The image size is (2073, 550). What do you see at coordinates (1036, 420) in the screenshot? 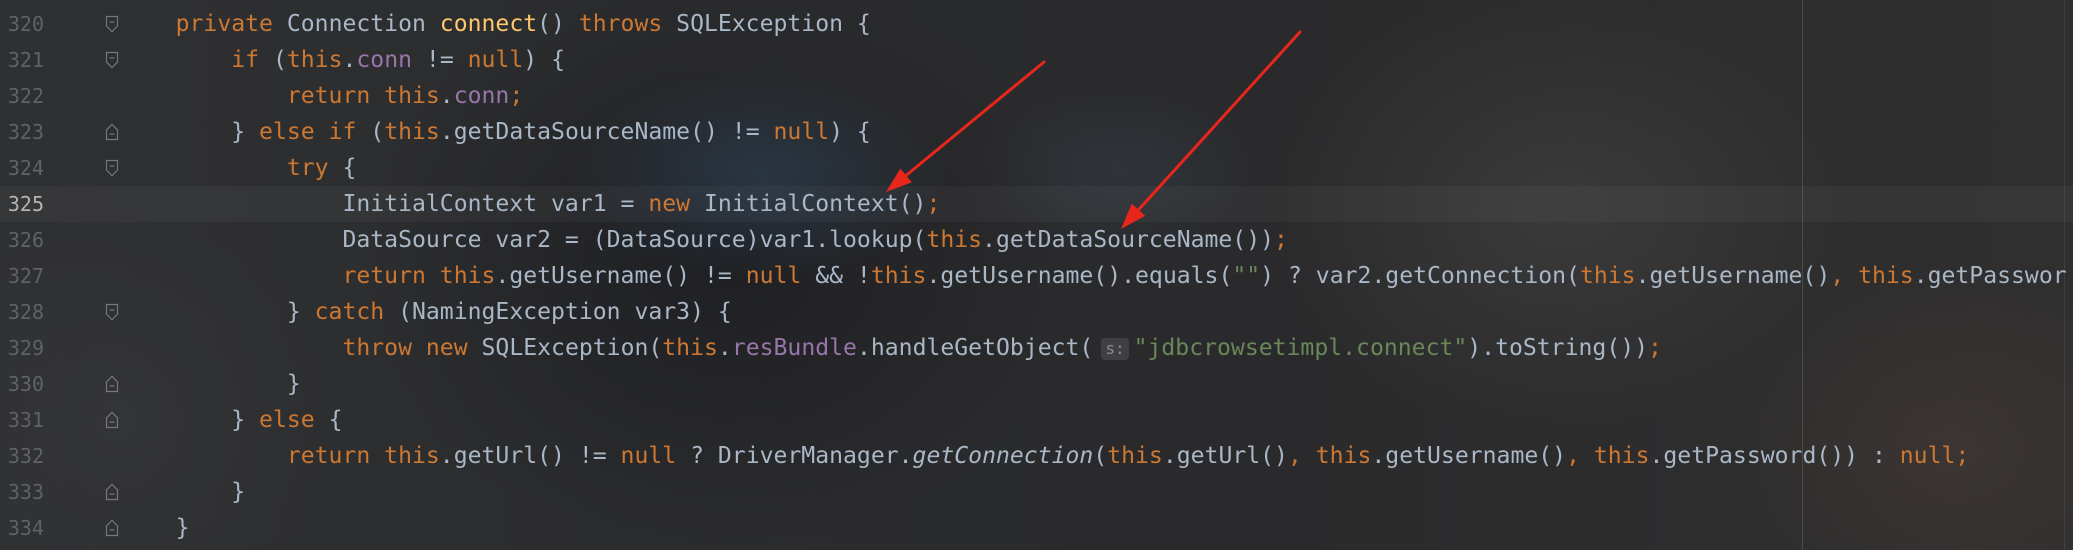
I see `code-line-row: 331 } else {` at bounding box center [1036, 420].